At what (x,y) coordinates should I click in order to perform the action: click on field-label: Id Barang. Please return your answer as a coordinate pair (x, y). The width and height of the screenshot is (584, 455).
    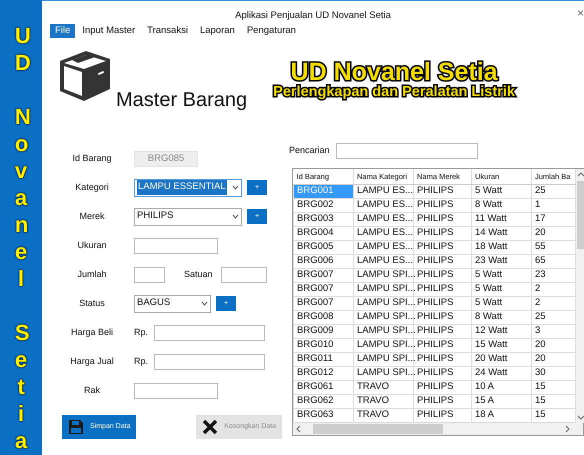
    Looking at the image, I should click on (92, 158).